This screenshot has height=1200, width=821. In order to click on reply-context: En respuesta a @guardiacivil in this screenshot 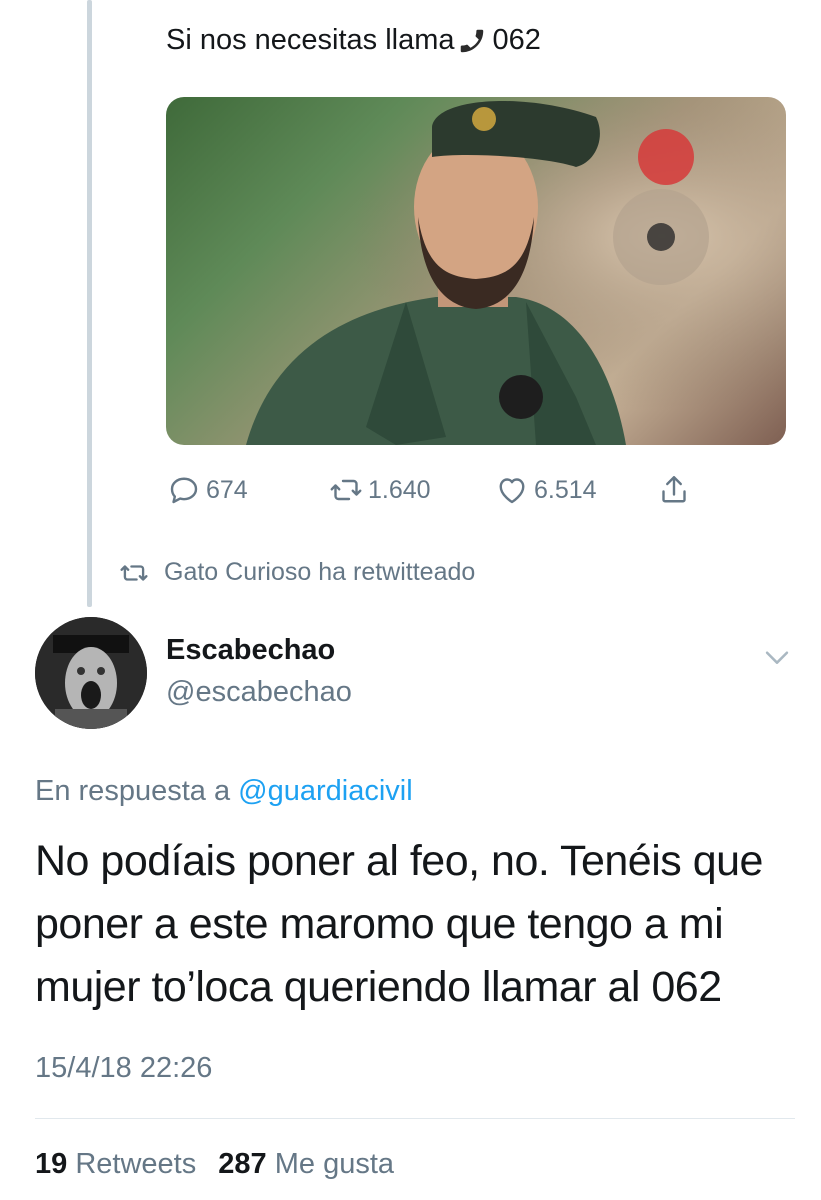, I will do `click(224, 791)`.